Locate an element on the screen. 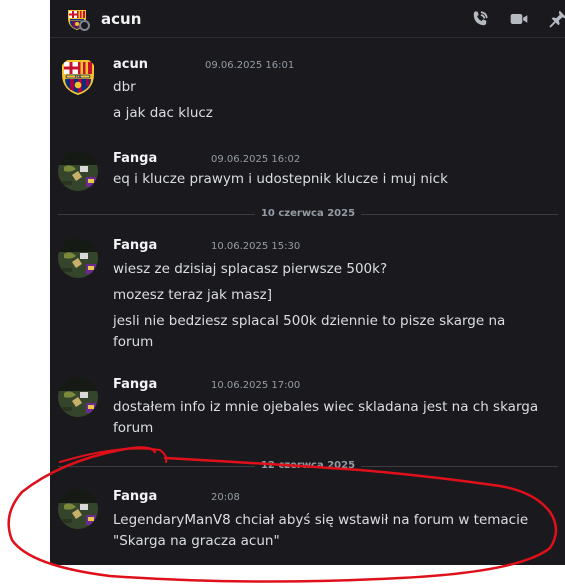  chat-header: acun is located at coordinates (307, 19).